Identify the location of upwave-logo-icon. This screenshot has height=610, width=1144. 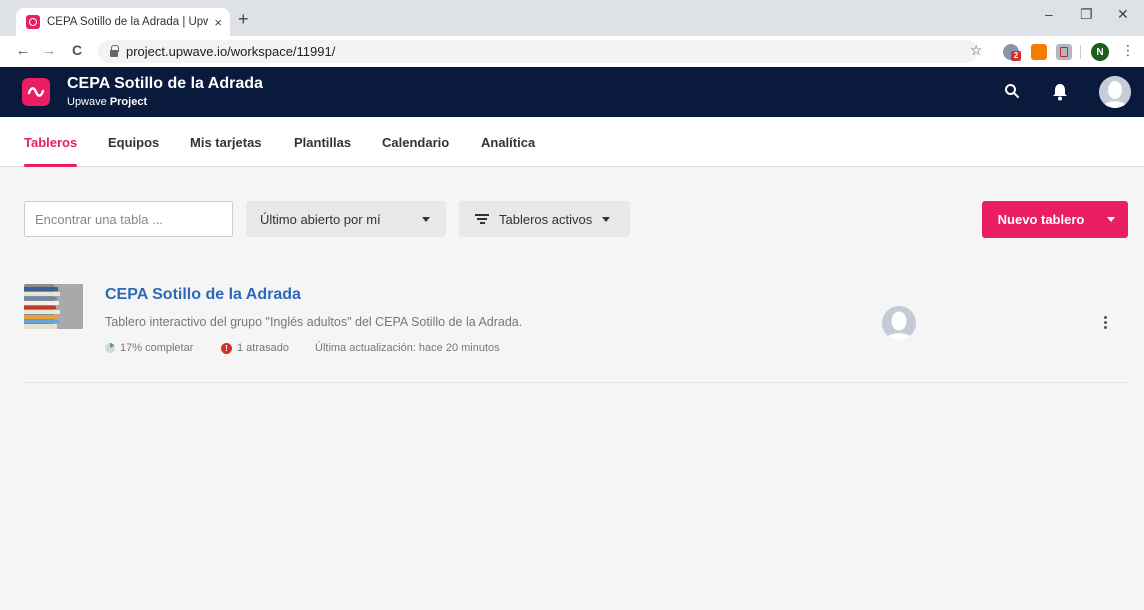
(36, 92).